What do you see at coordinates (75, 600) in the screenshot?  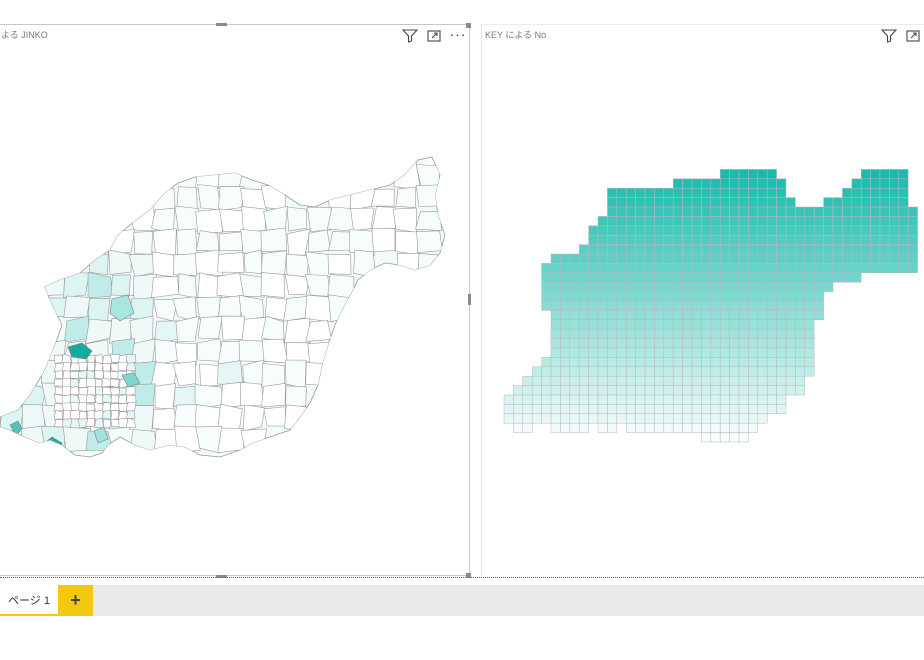 I see `add-page-button: +` at bounding box center [75, 600].